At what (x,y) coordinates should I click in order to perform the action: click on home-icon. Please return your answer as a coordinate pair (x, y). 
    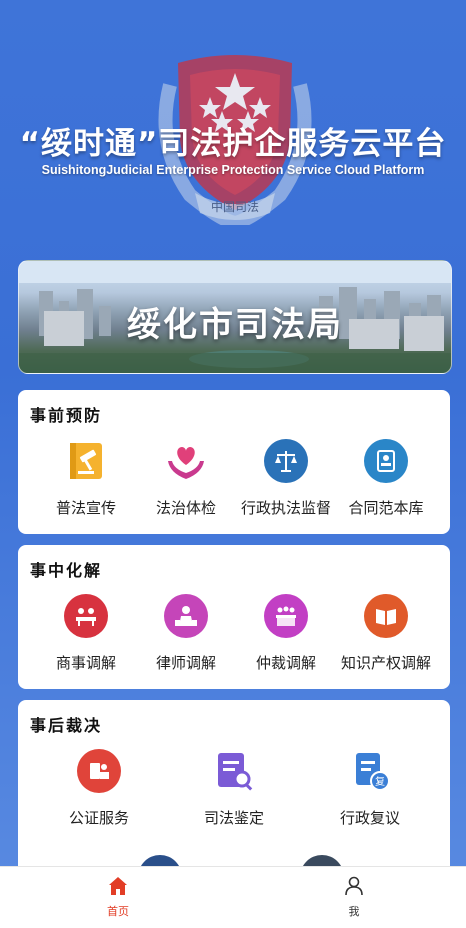
    Looking at the image, I should click on (118, 886).